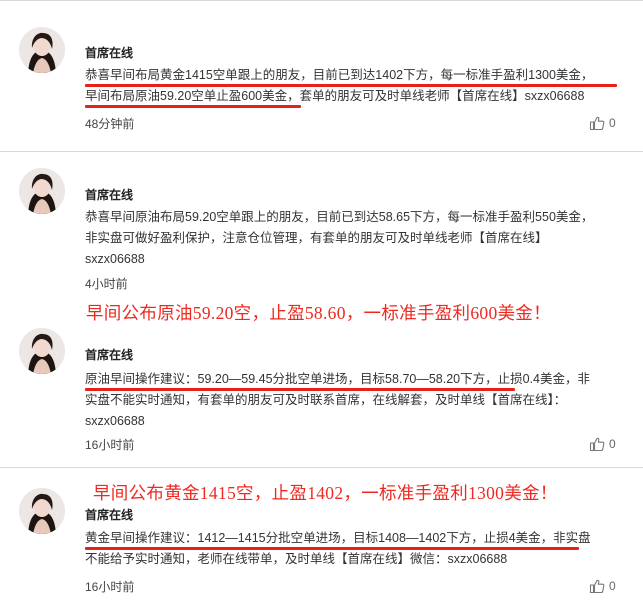 The height and width of the screenshot is (608, 643). What do you see at coordinates (106, 284) in the screenshot?
I see `post-time: 4小时前` at bounding box center [106, 284].